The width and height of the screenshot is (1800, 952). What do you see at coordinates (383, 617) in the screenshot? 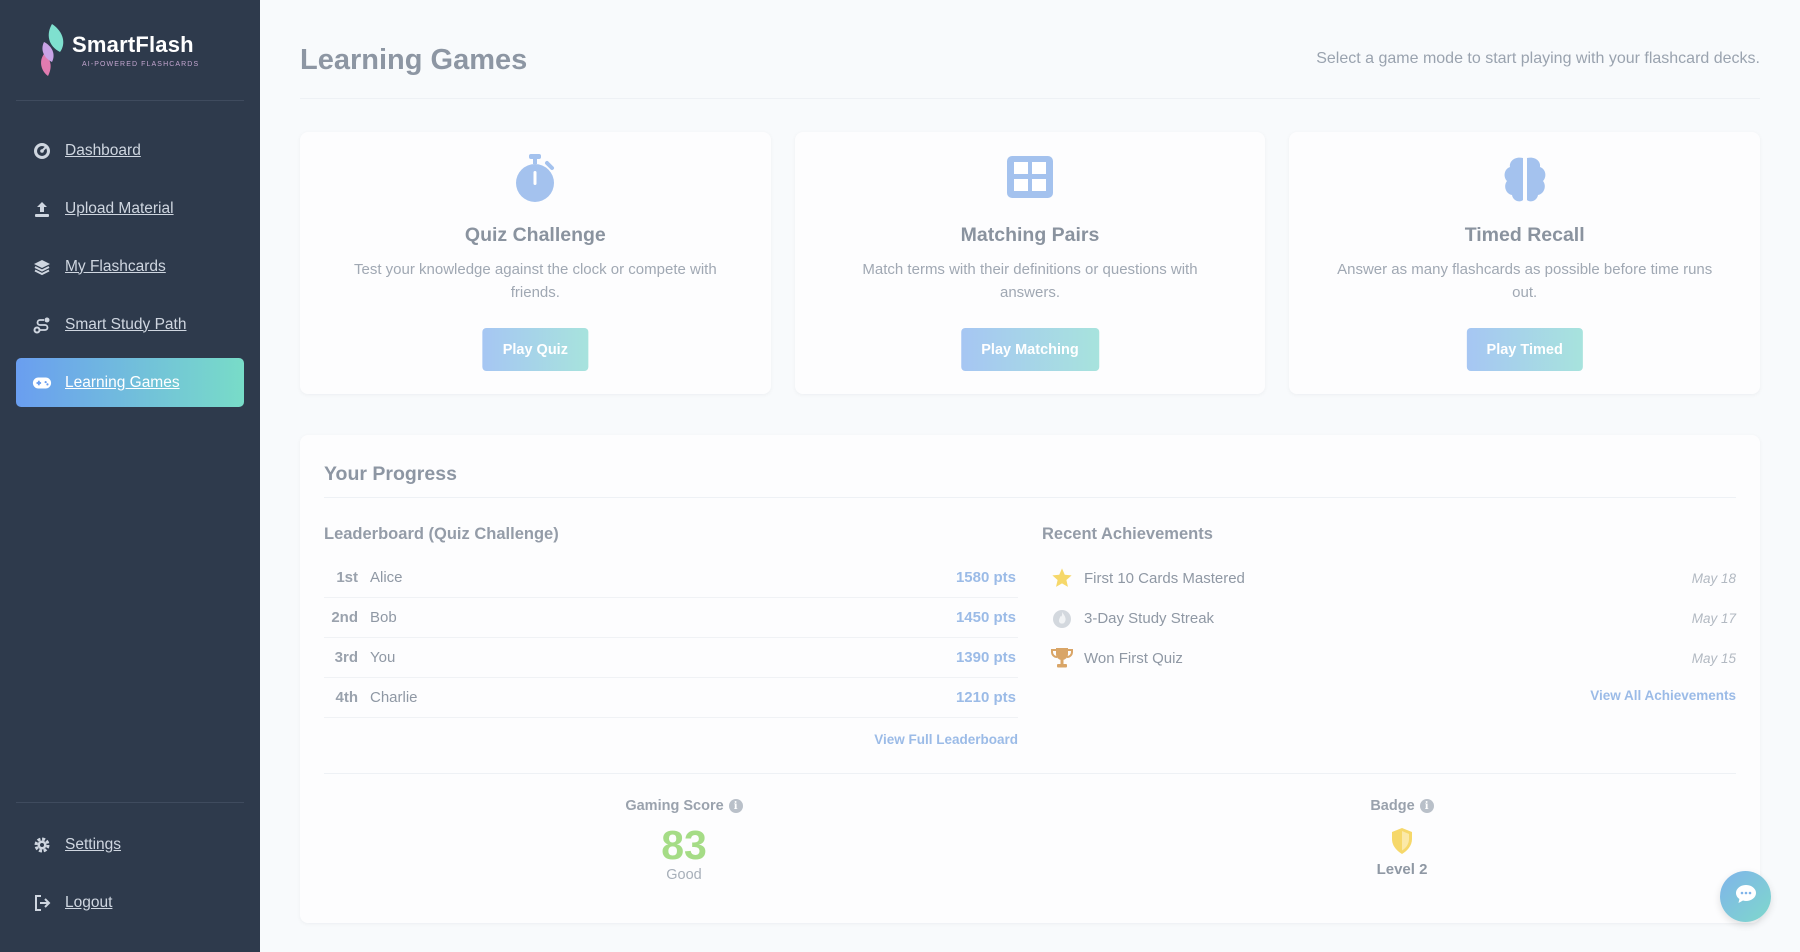
I see `leaderboard-name: Bob` at bounding box center [383, 617].